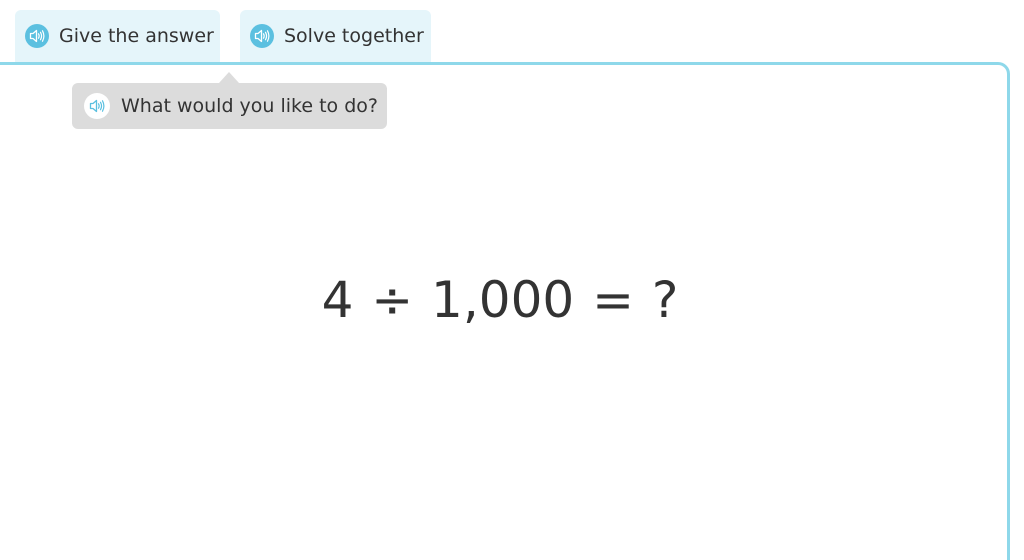 The width and height of the screenshot is (1024, 560). I want to click on prompt-bubble: What would you like to do?, so click(229, 100).